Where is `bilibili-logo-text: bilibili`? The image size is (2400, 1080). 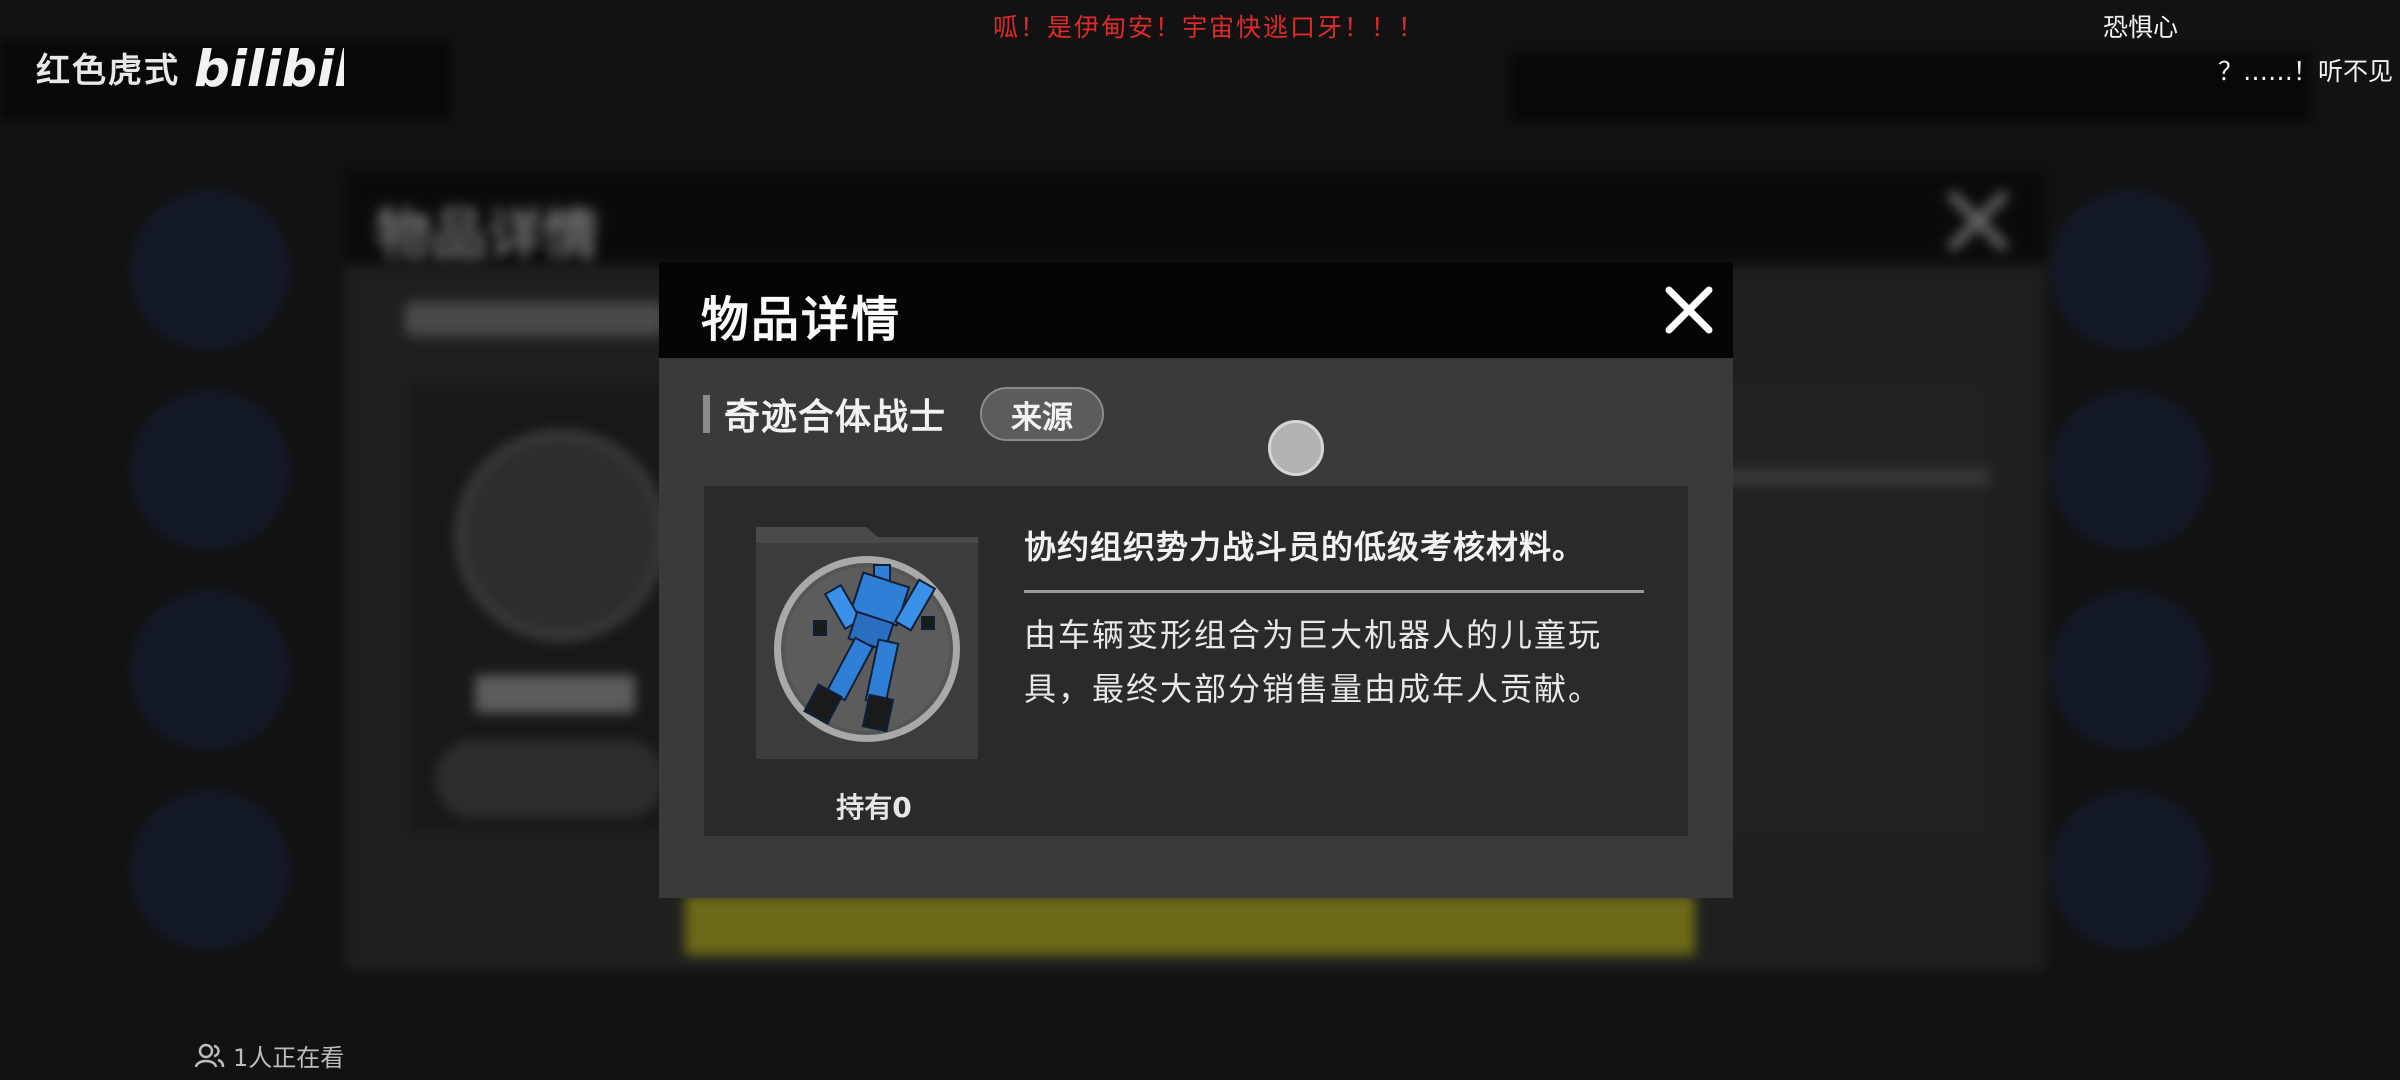 bilibili-logo-text: bilibili is located at coordinates (269, 69).